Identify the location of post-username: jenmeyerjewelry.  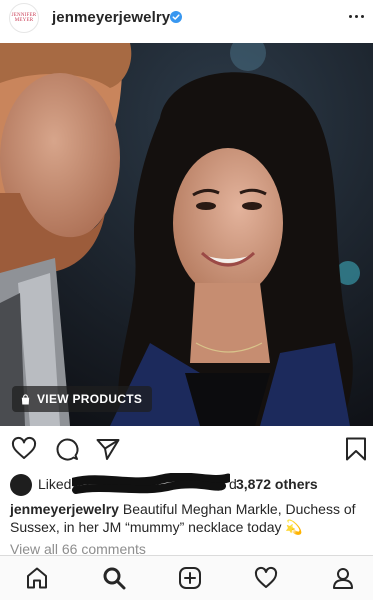
(111, 17).